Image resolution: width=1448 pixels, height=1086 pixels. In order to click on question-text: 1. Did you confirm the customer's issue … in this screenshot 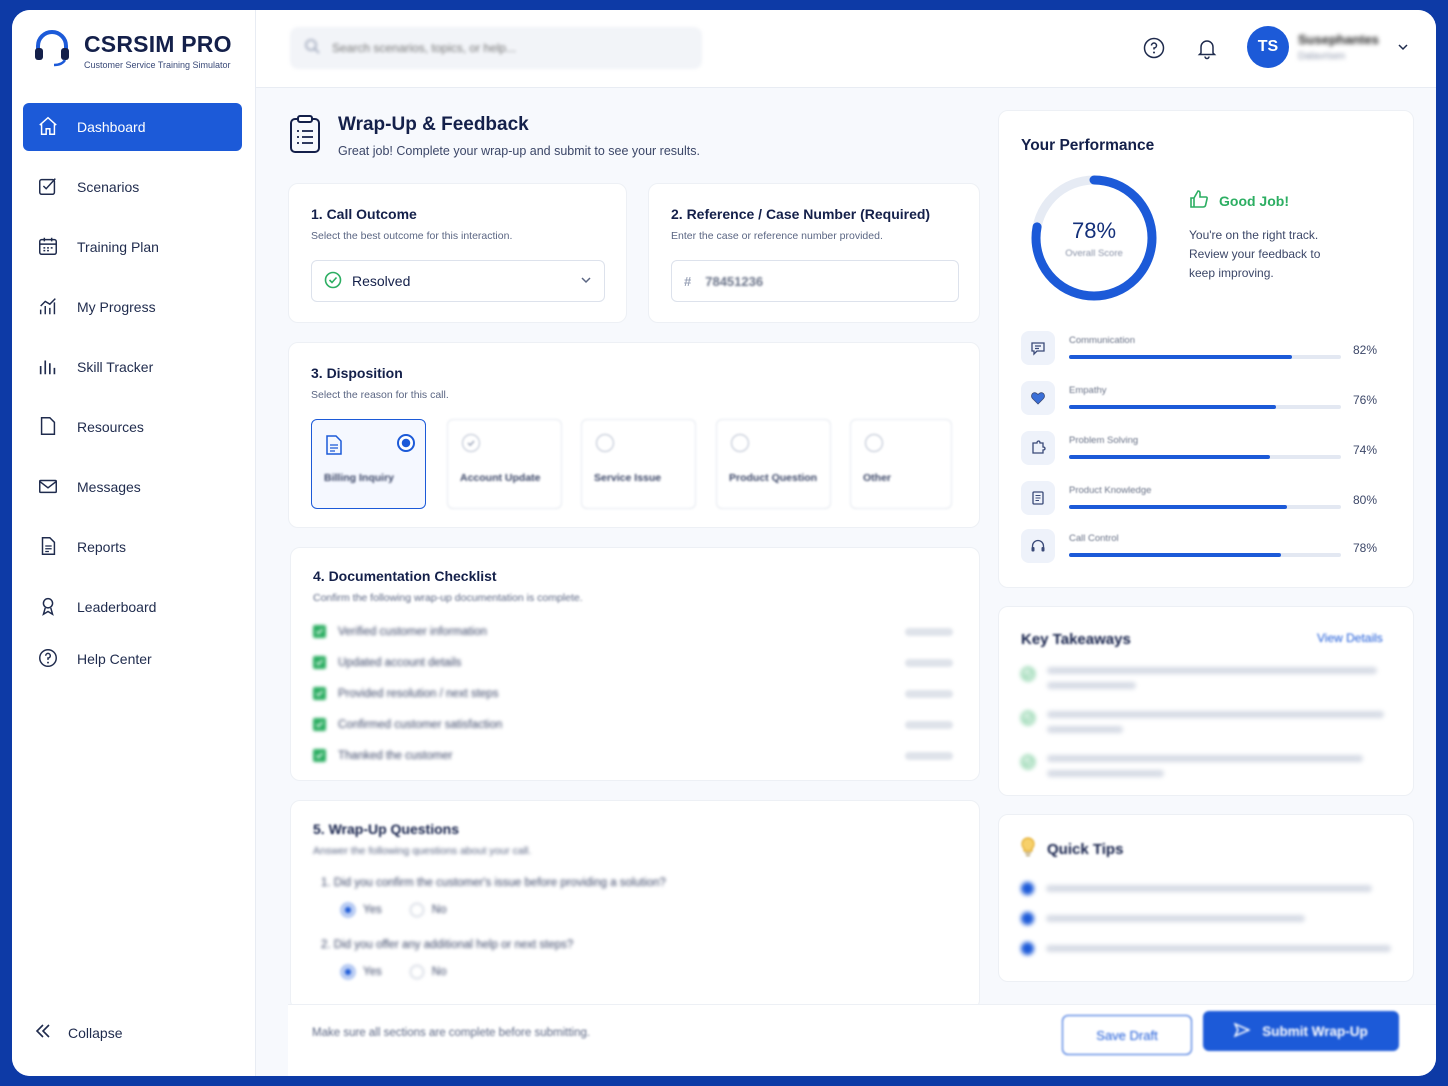, I will do `click(493, 883)`.